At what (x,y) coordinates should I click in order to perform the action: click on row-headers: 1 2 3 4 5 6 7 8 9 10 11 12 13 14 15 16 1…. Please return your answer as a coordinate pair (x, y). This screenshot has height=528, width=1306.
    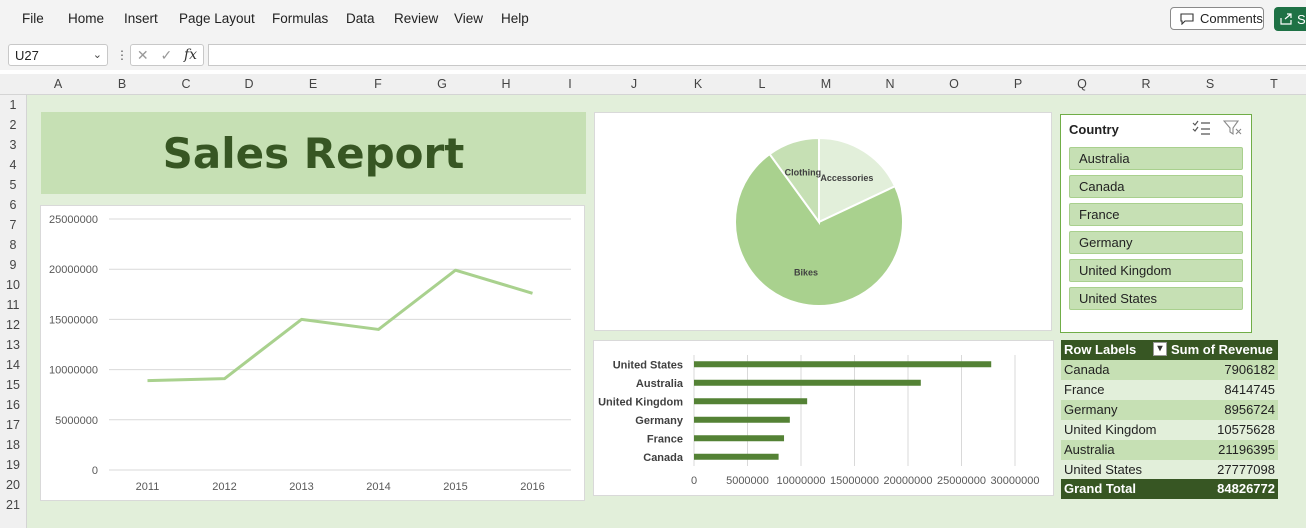
    Looking at the image, I should click on (13, 311).